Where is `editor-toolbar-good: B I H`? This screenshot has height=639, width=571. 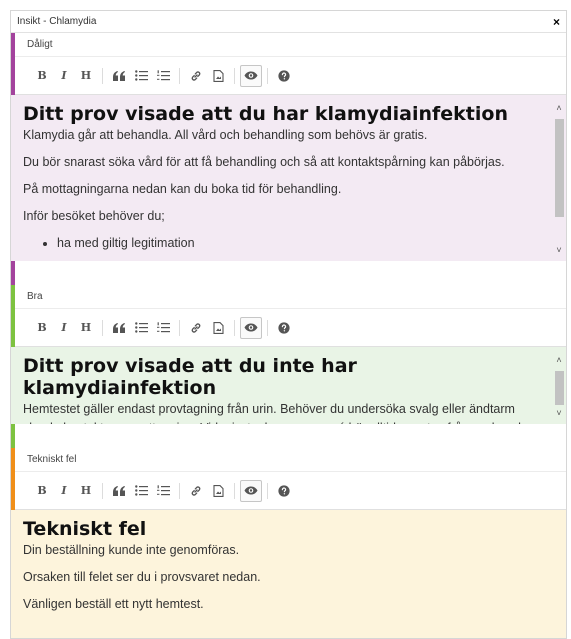 editor-toolbar-good: B I H is located at coordinates (288, 328).